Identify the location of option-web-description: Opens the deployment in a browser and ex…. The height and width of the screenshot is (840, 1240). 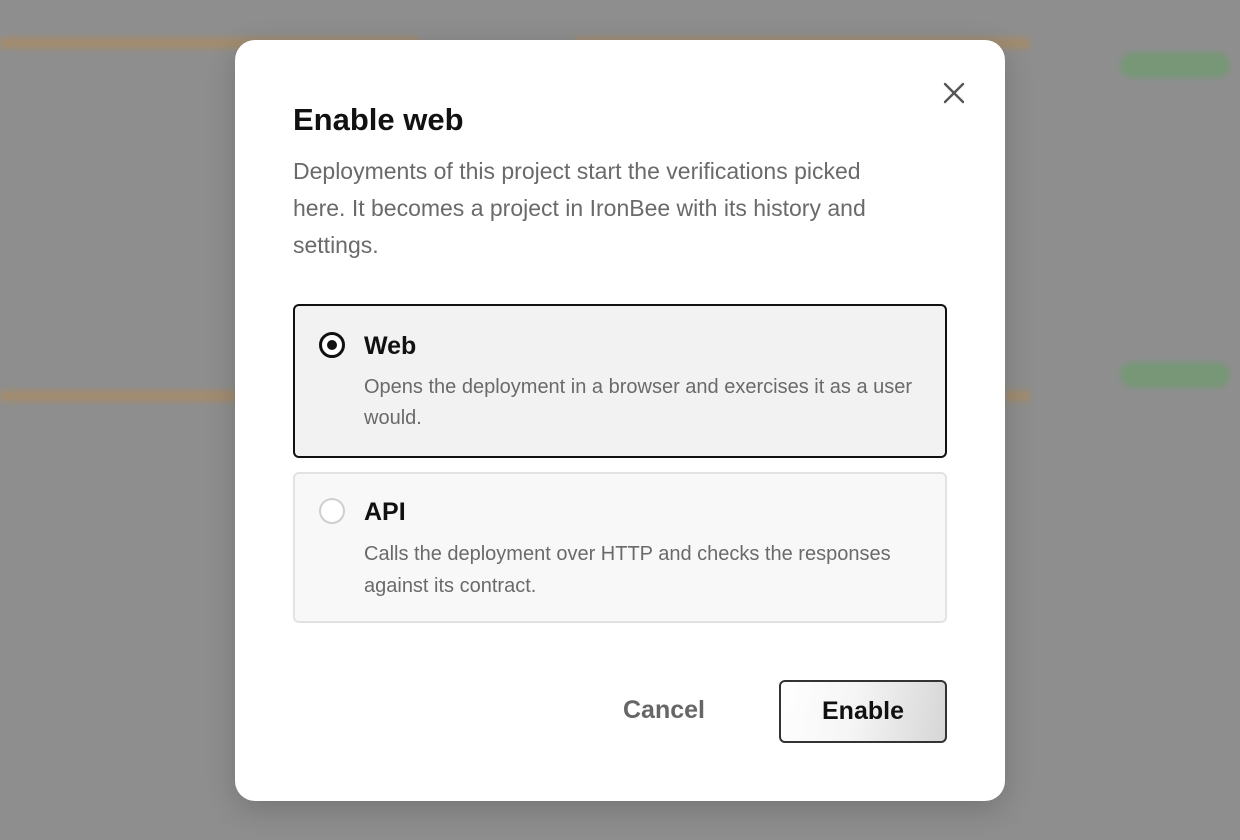
(638, 402).